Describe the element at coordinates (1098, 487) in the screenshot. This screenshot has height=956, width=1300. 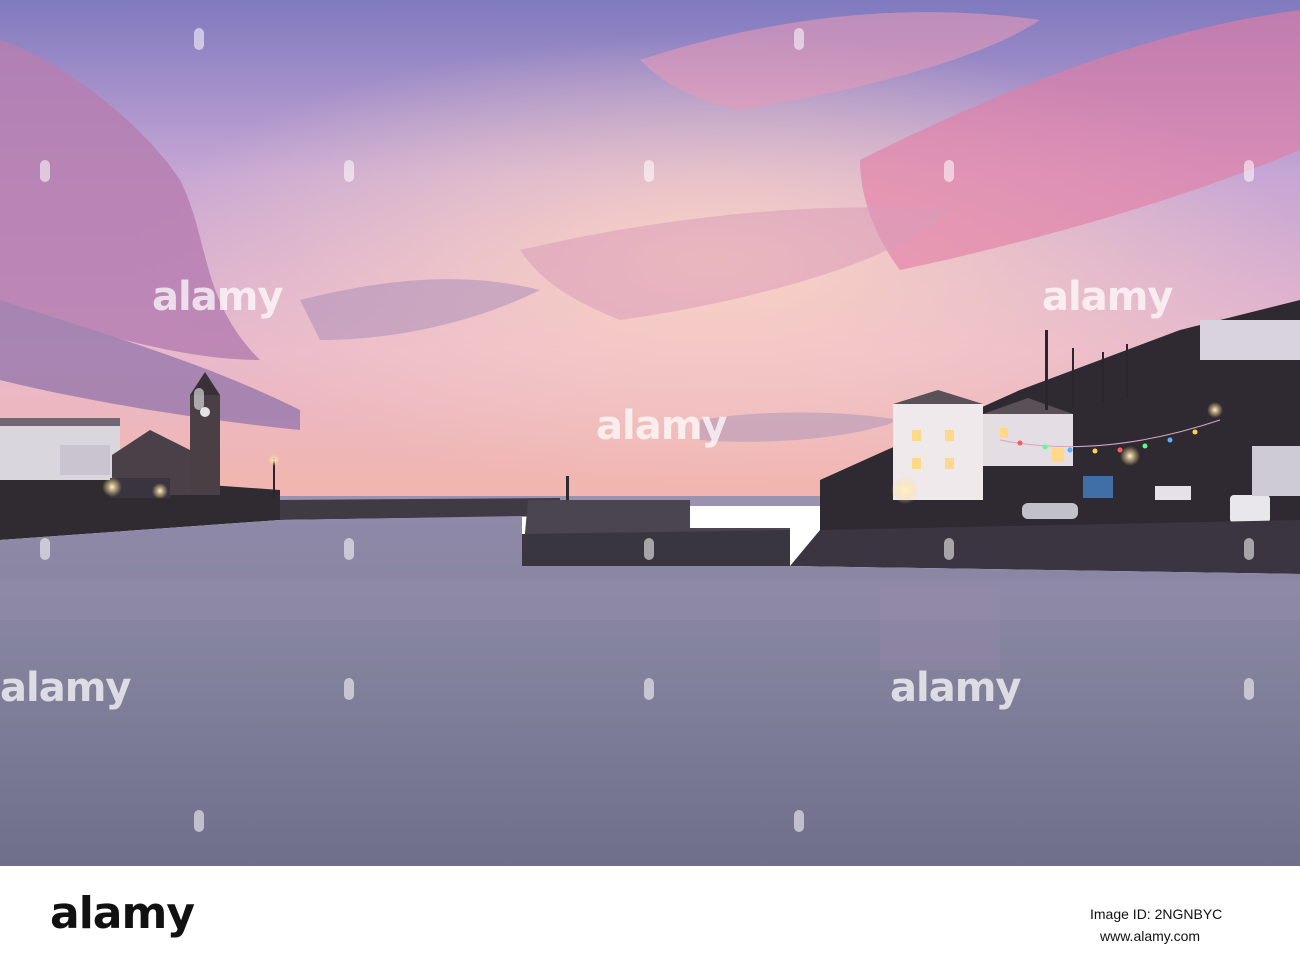
I see `sign-board` at that location.